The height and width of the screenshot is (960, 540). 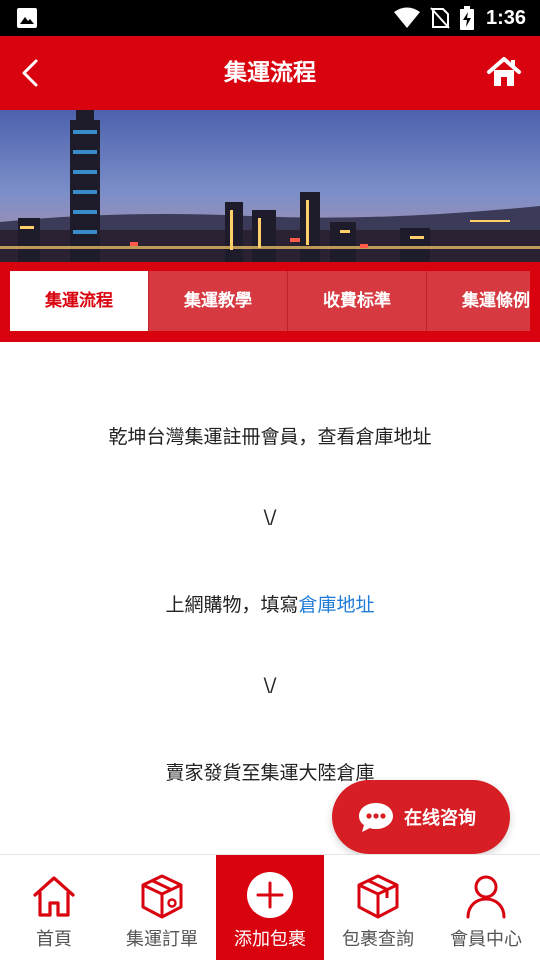 What do you see at coordinates (406, 17) in the screenshot?
I see `wifi-icon` at bounding box center [406, 17].